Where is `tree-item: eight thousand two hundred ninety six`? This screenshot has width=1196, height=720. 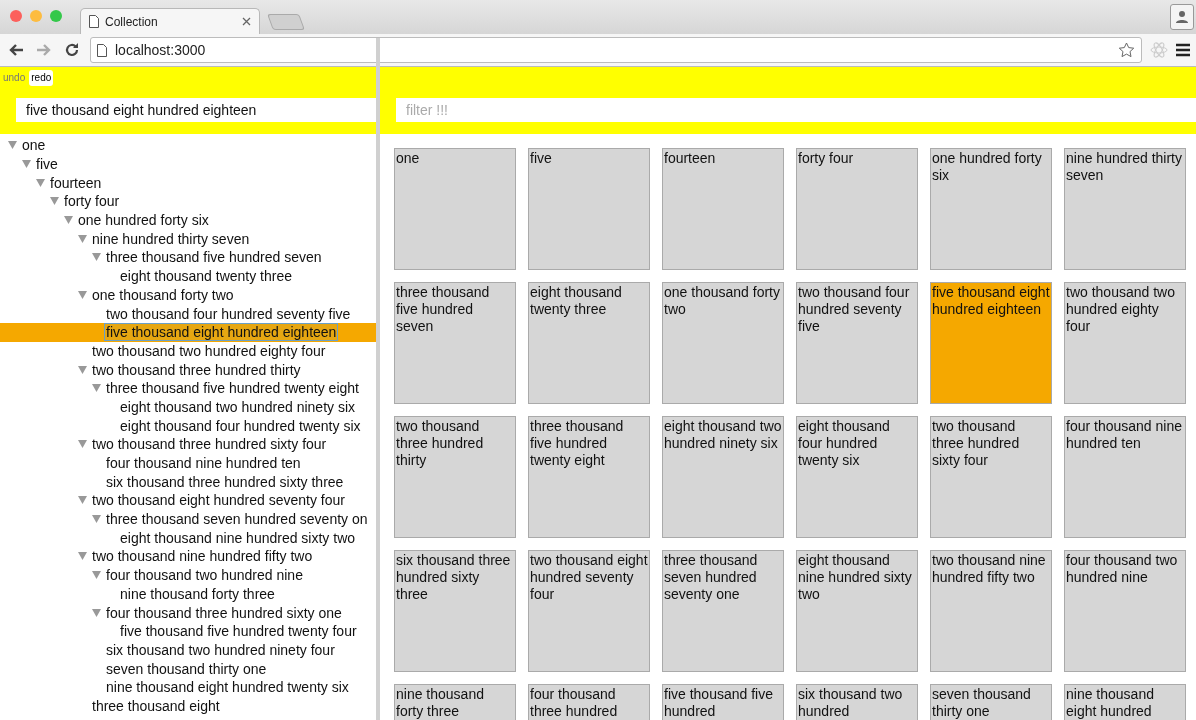 tree-item: eight thousand two hundred ninety six is located at coordinates (188, 407).